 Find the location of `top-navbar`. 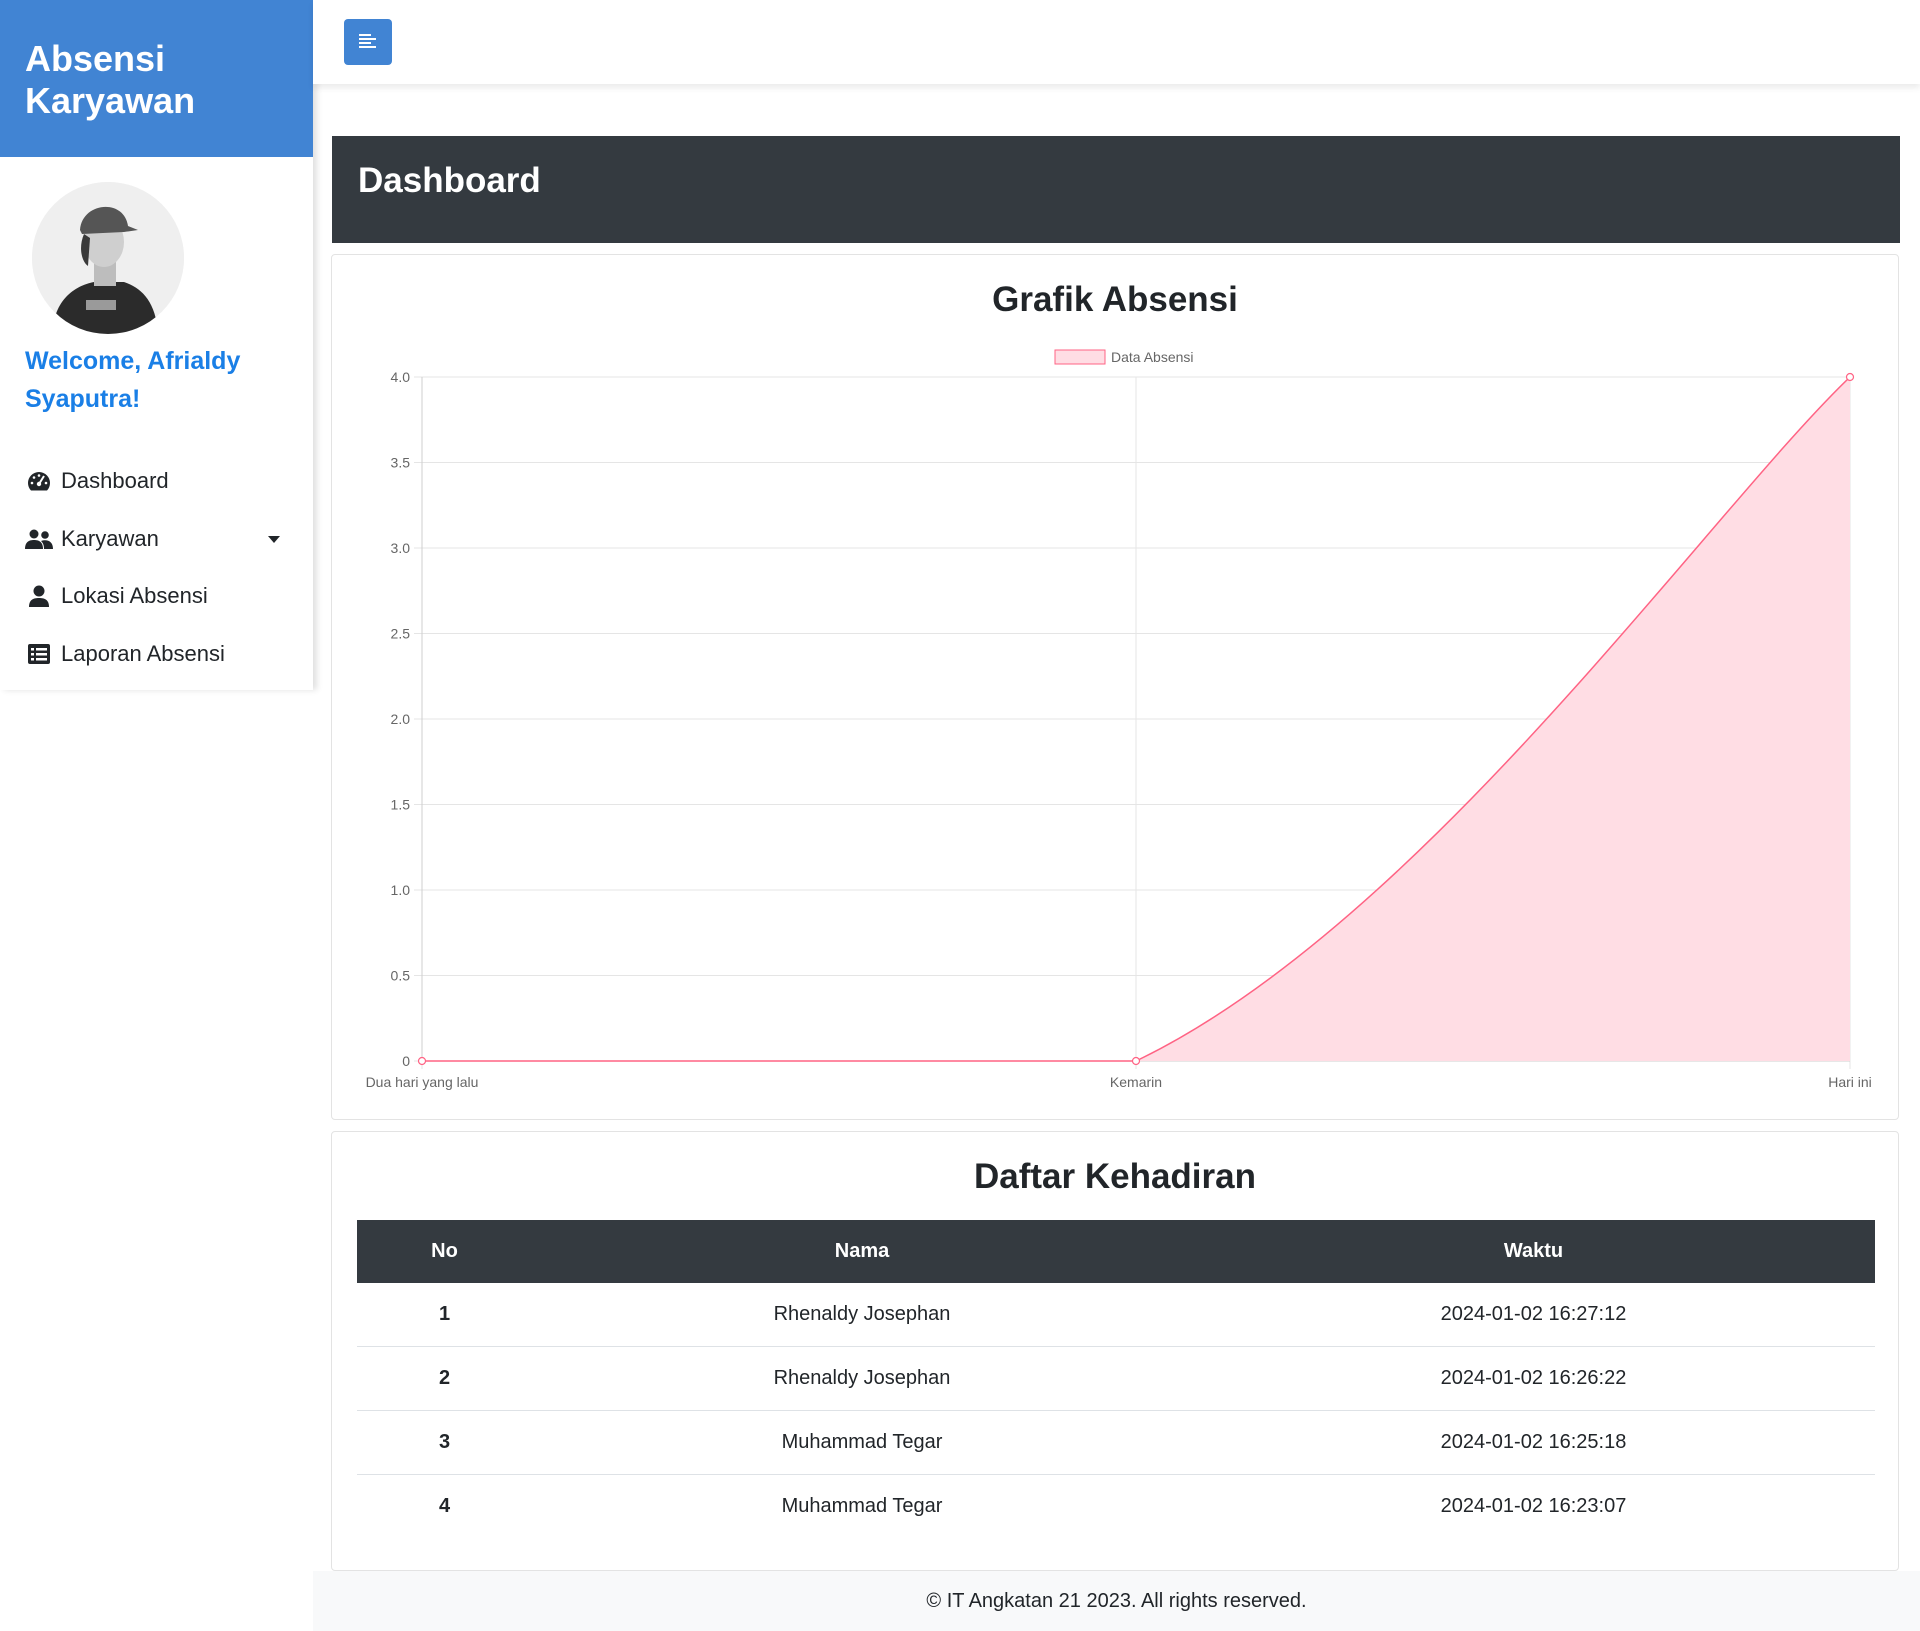

top-navbar is located at coordinates (1116, 42).